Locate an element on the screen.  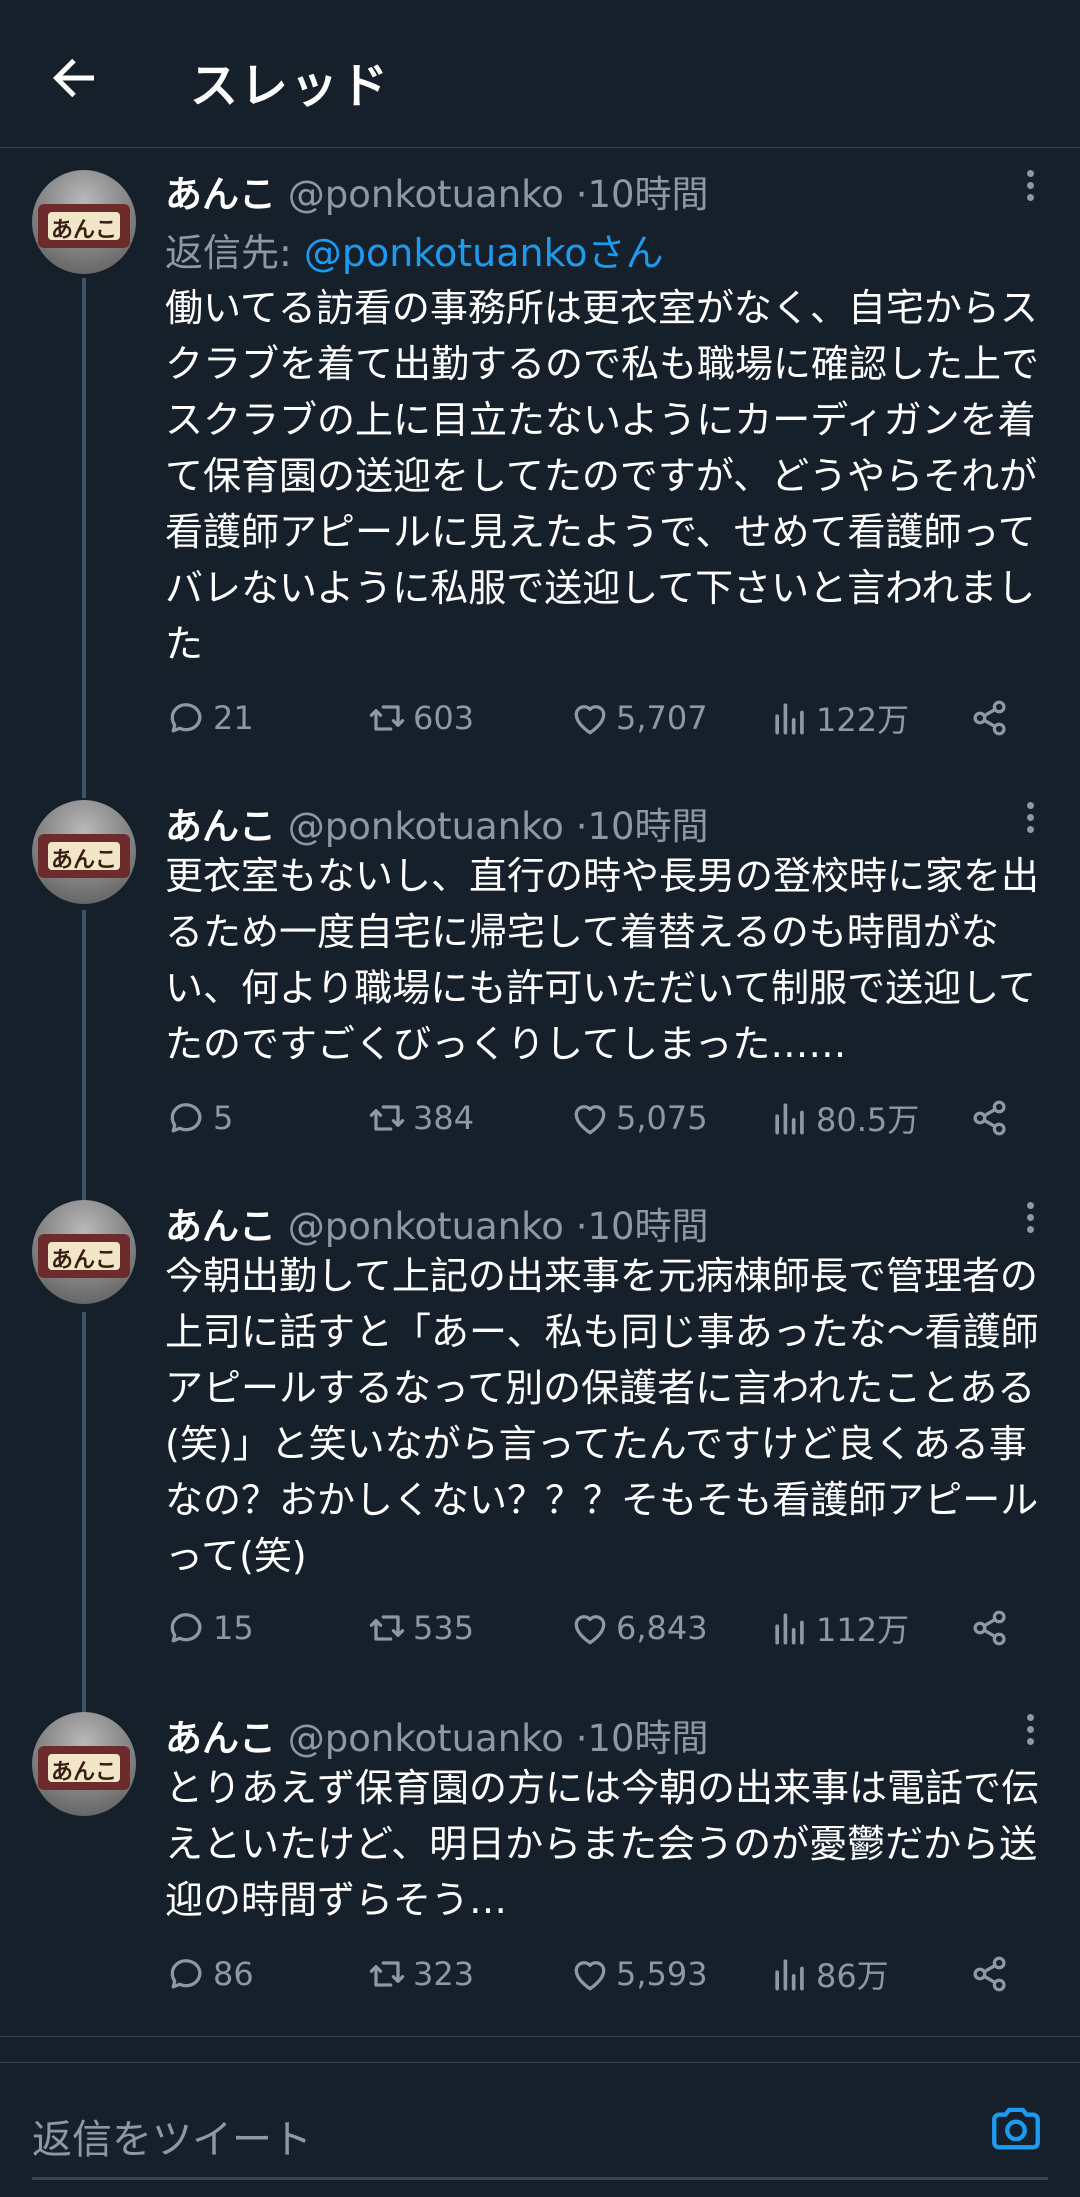
page-title: スレッド is located at coordinates (290, 86).